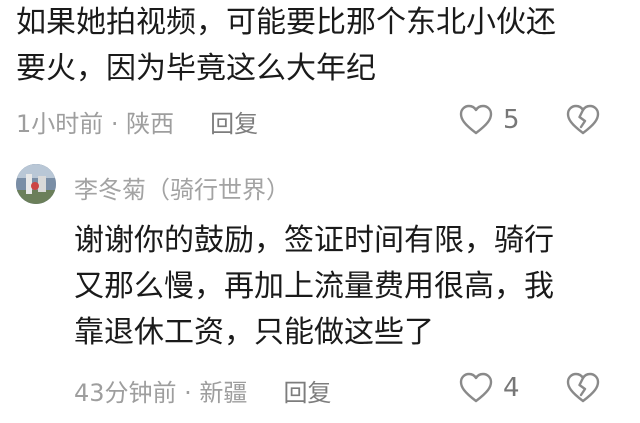 The image size is (640, 423). What do you see at coordinates (182, 187) in the screenshot?
I see `reply-author-name: 李冬菊（骑行世界）` at bounding box center [182, 187].